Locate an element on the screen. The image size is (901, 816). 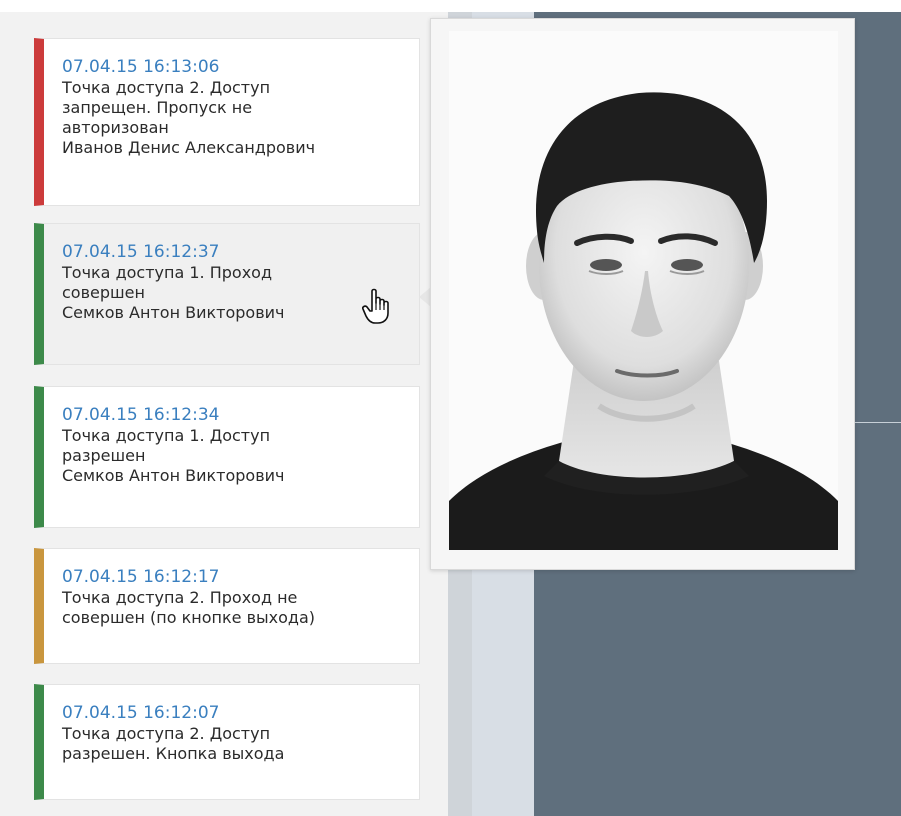
event-line: Точка доступа 1. Доступ is located at coordinates (166, 435).